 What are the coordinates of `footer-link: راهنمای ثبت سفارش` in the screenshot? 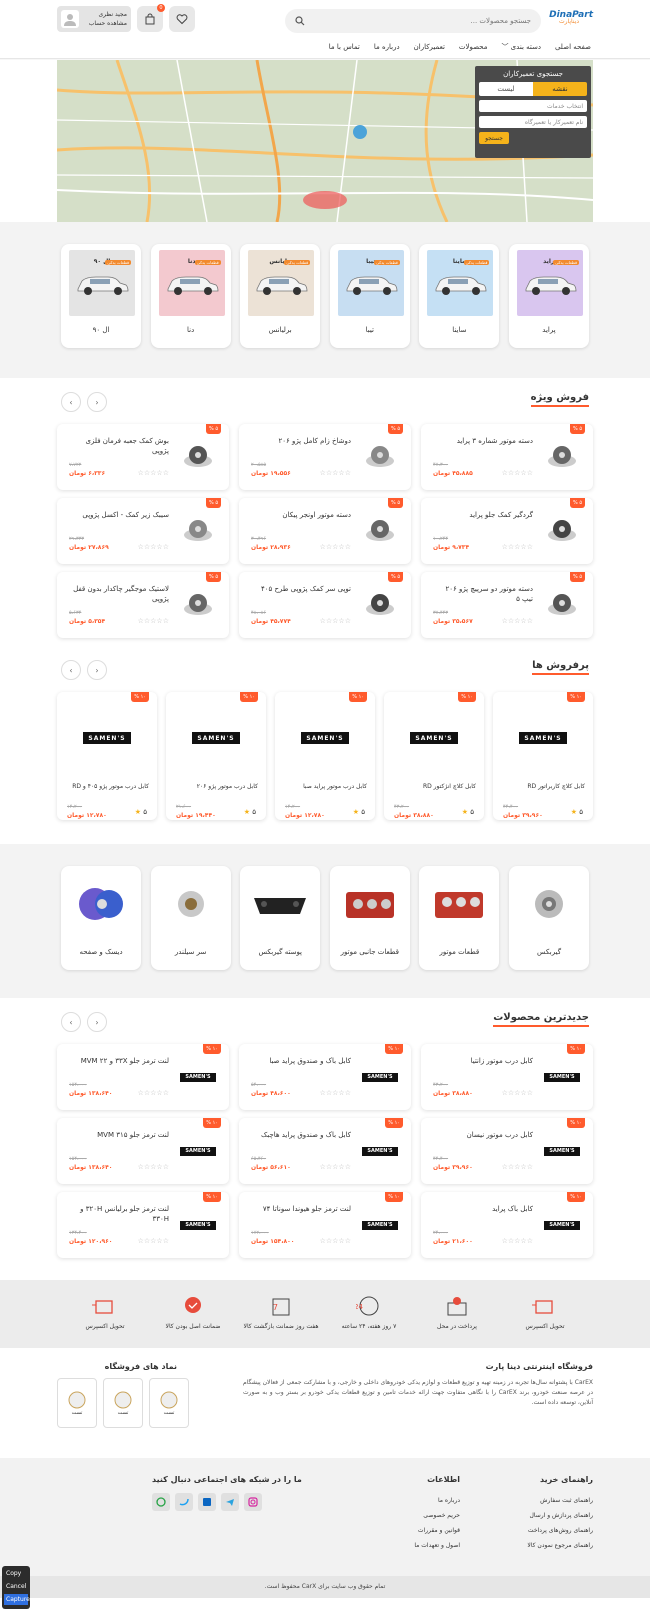 It's located at (560, 1500).